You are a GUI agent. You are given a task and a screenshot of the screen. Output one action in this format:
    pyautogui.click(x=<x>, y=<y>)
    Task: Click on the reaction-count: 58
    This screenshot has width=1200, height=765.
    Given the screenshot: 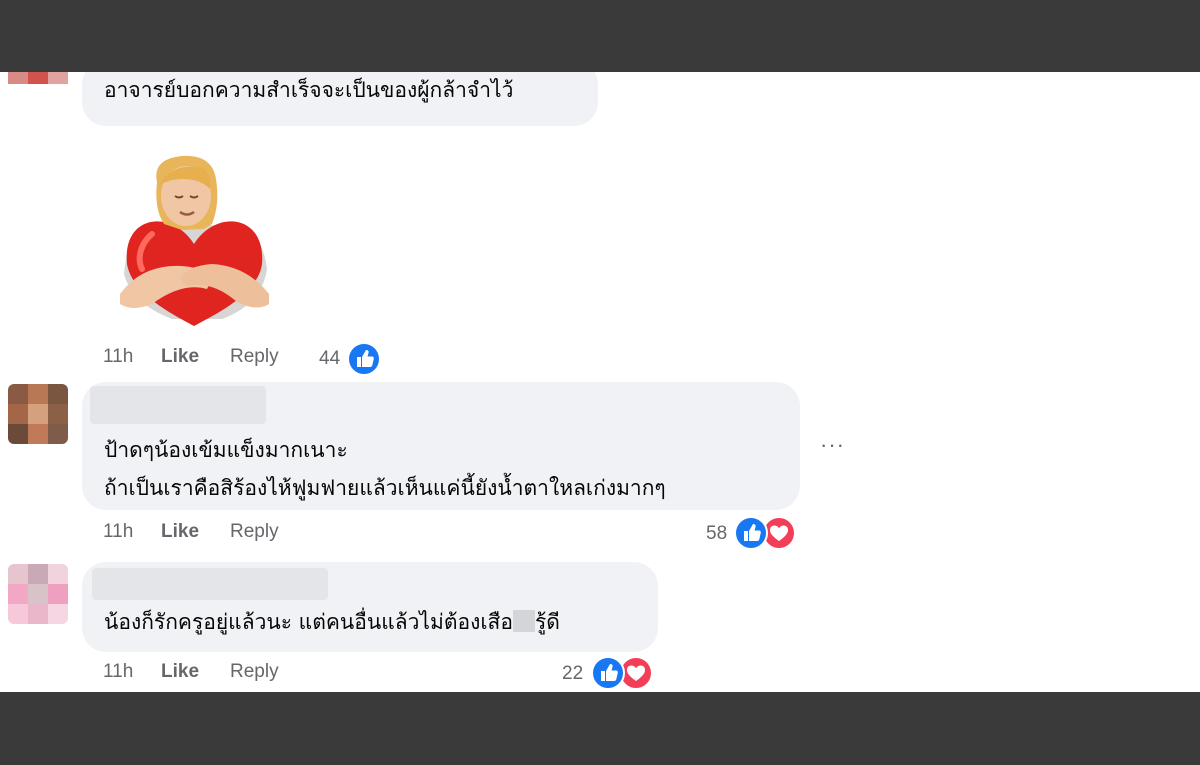 What is the action you would take?
    pyautogui.click(x=716, y=534)
    